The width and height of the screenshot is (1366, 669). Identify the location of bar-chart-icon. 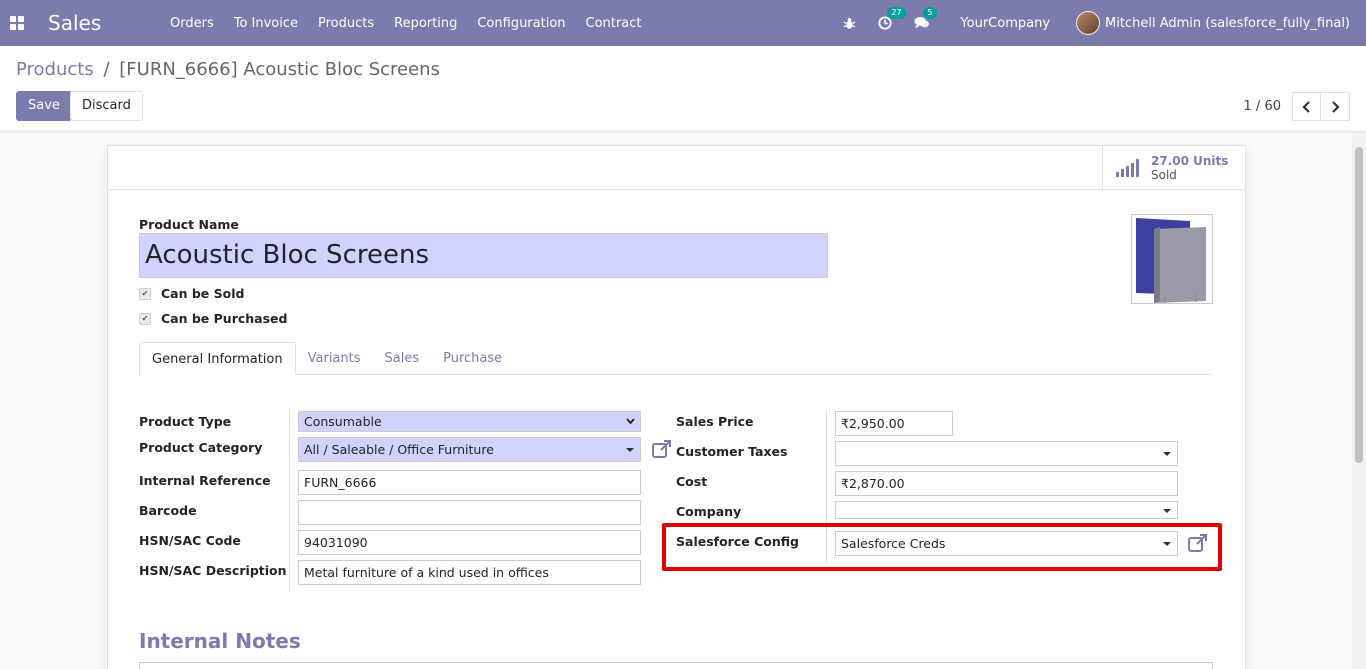
(1128, 168).